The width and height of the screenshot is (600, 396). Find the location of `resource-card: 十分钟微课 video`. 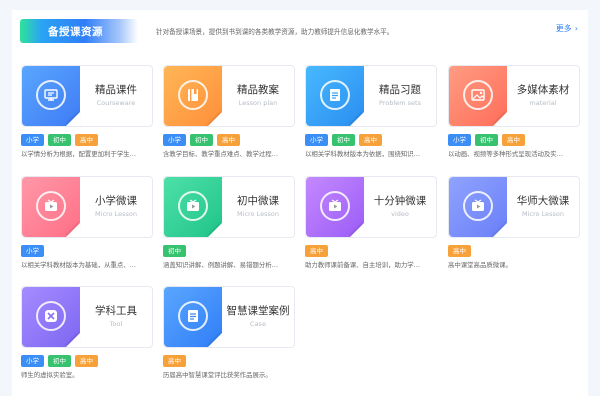

resource-card: 十分钟微课 video is located at coordinates (371, 207).